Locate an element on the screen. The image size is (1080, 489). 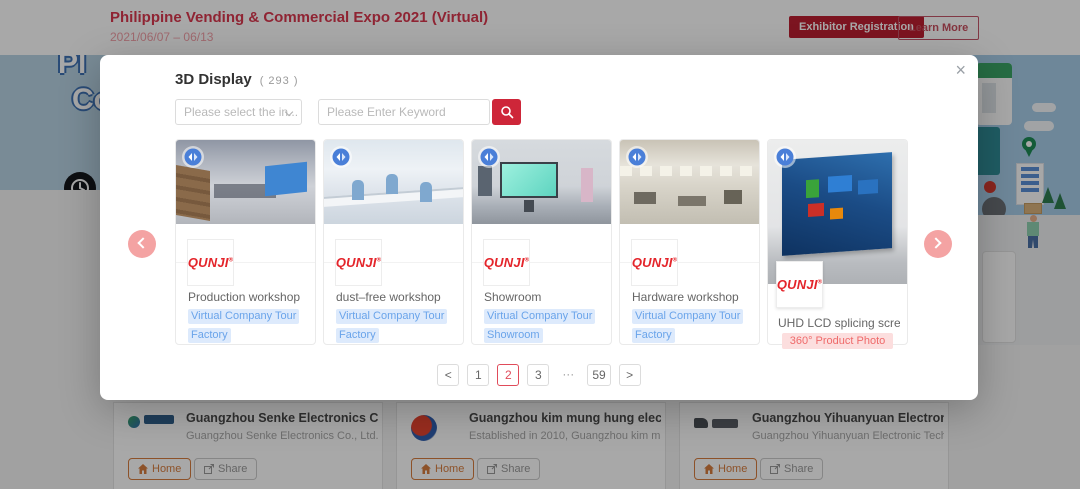
tag: 360° Product Photo is located at coordinates (837, 341).